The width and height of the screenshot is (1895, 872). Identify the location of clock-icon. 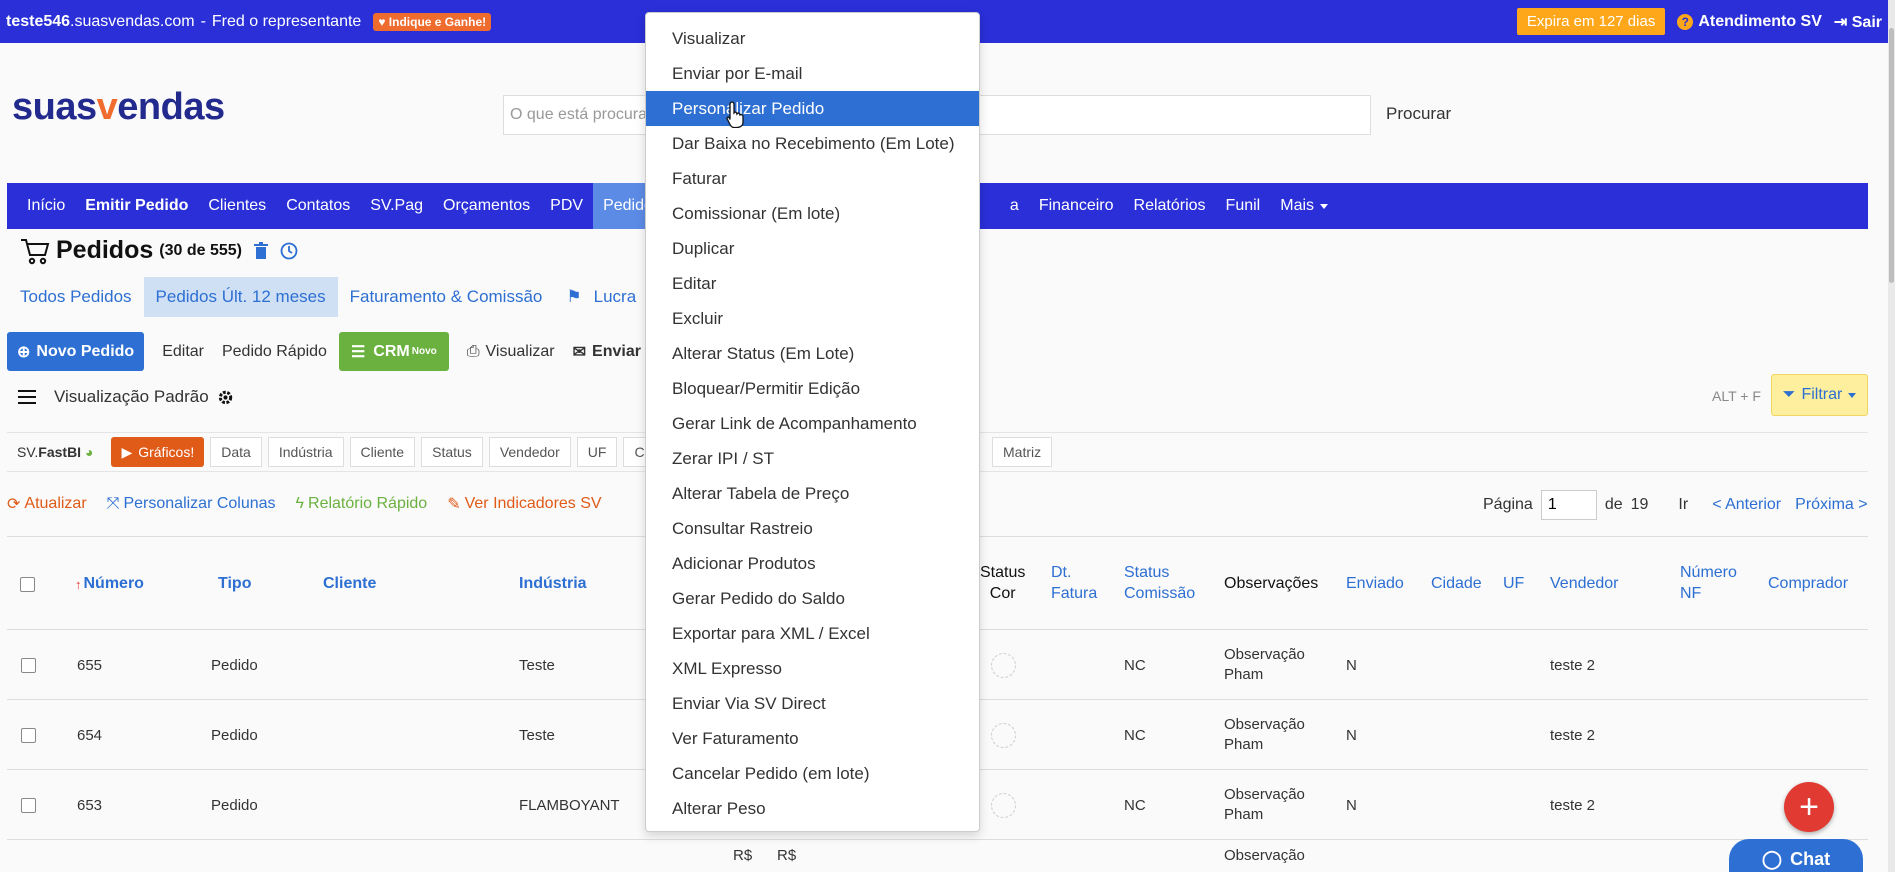
(289, 251).